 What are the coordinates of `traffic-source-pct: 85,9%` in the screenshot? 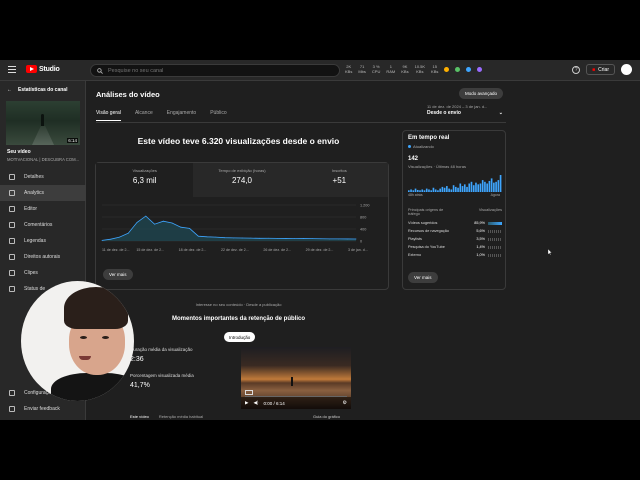 It's located at (479, 223).